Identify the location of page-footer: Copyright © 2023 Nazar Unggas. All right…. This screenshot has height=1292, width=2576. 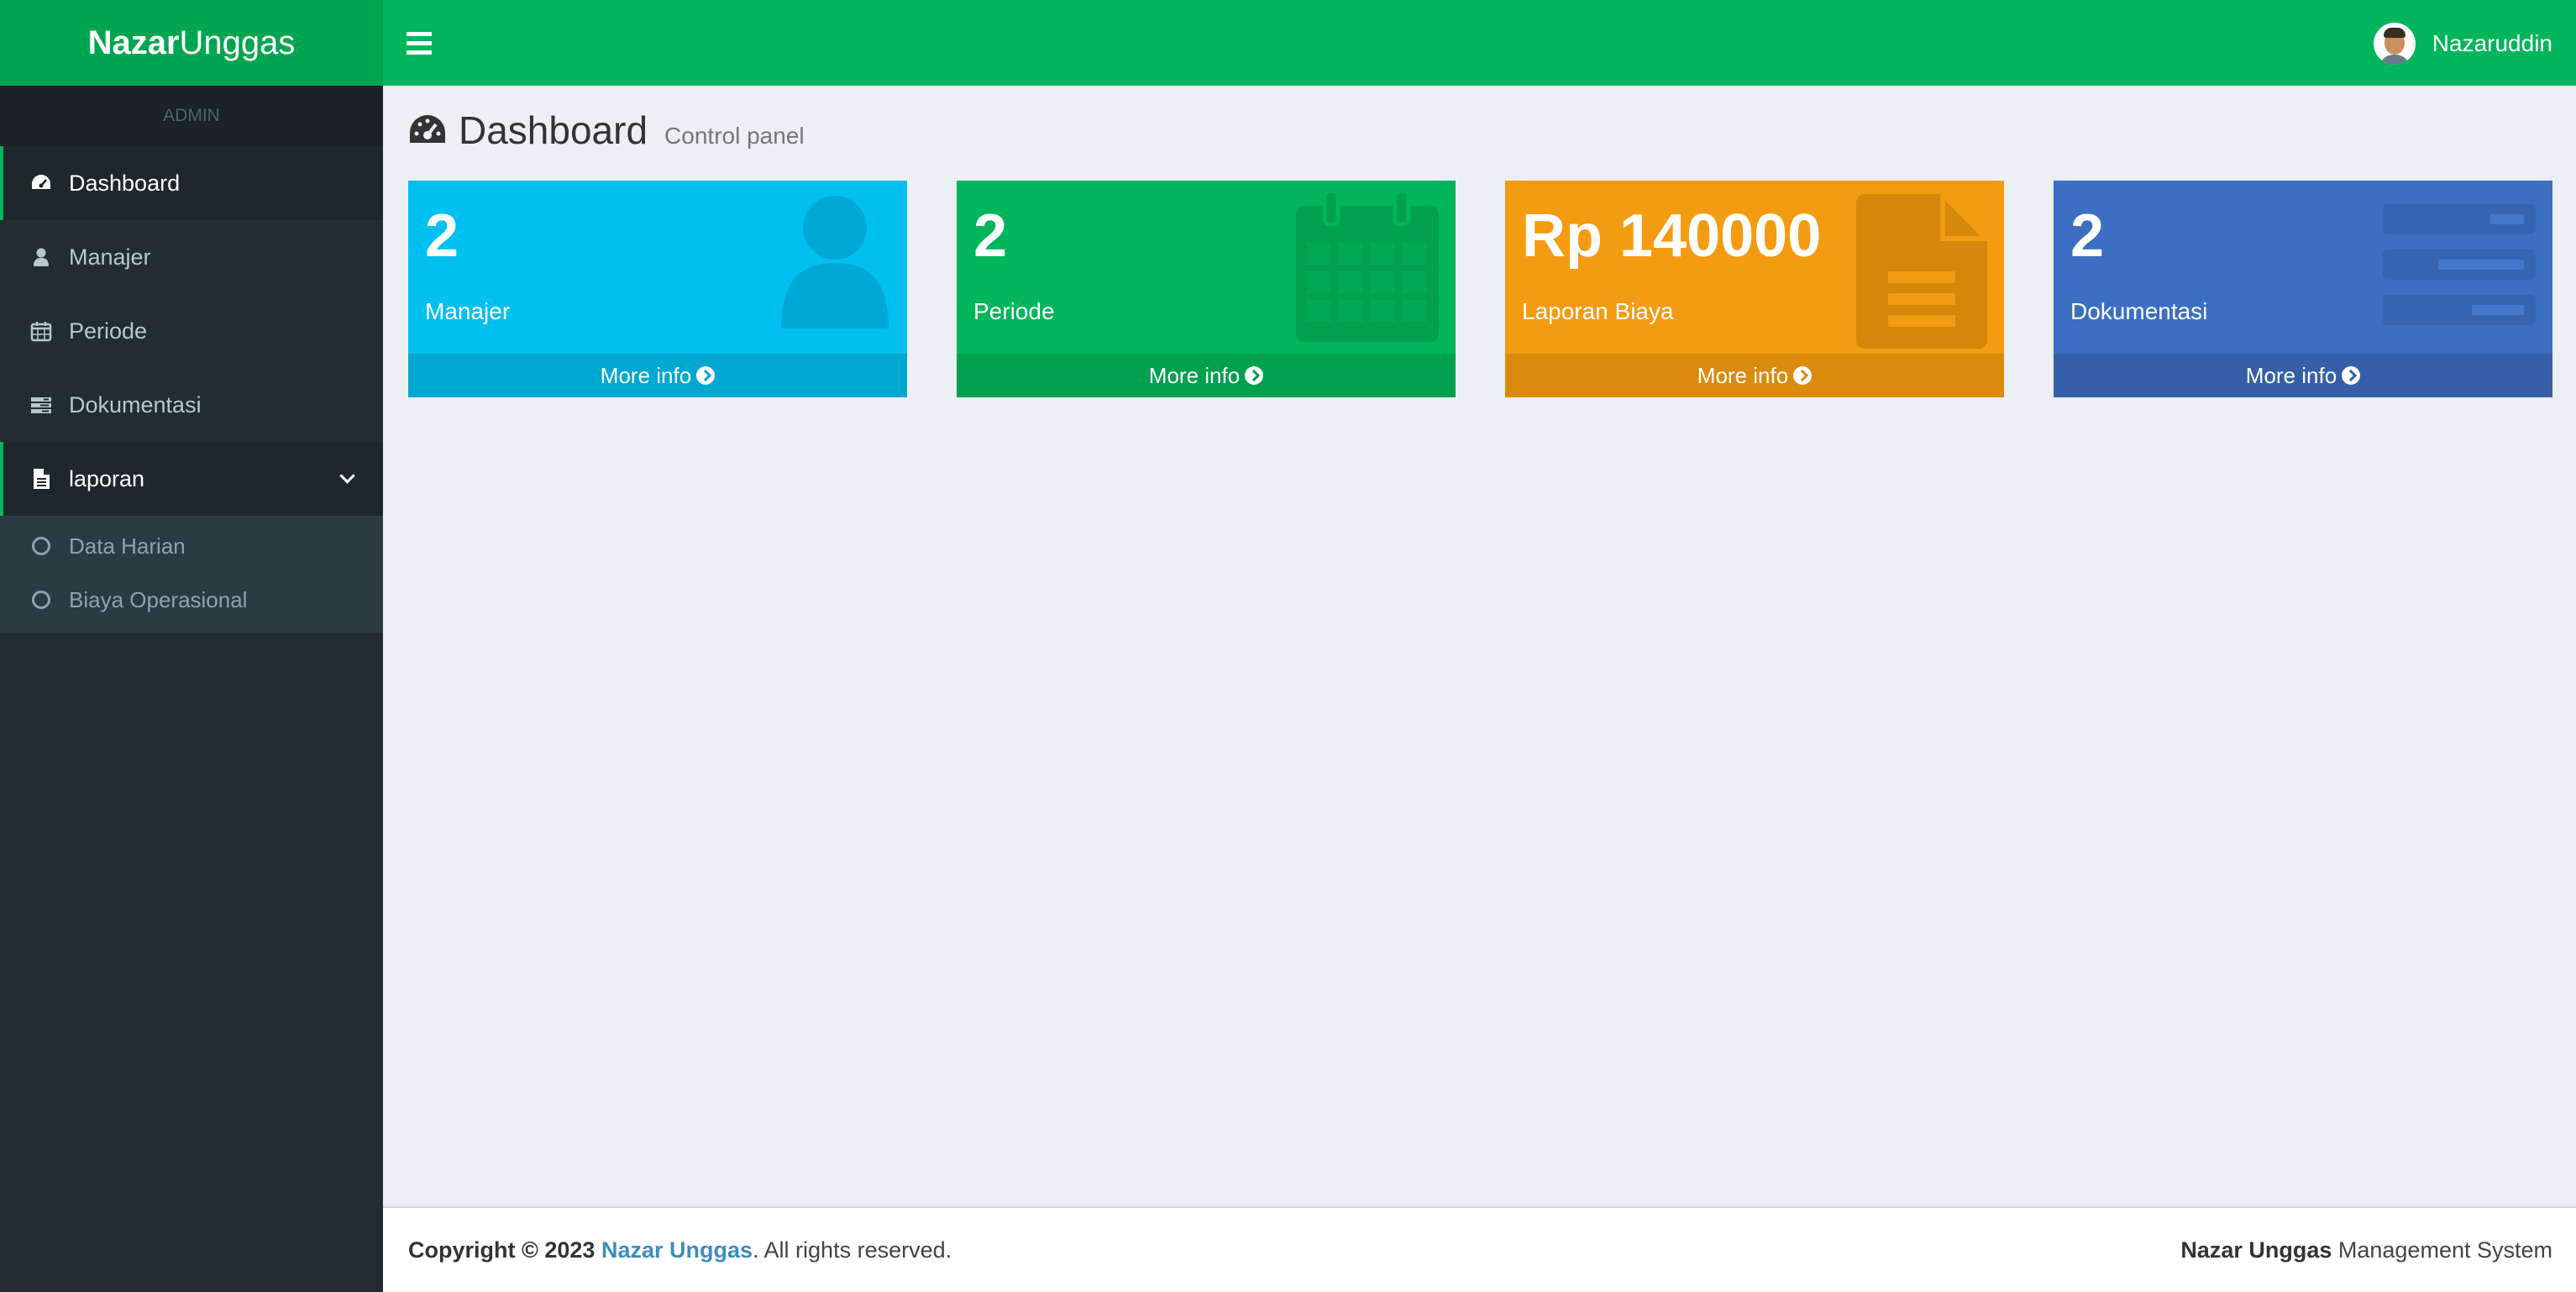
(1479, 1249).